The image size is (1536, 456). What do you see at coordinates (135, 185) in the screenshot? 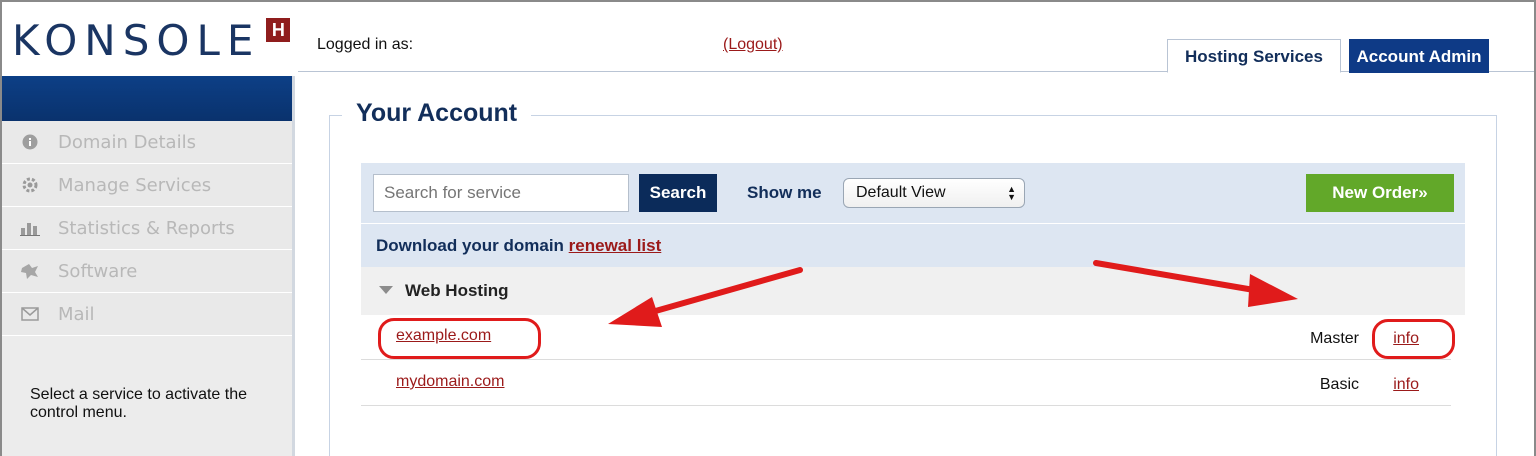
I see `sidebar-item-label: Manage Services` at bounding box center [135, 185].